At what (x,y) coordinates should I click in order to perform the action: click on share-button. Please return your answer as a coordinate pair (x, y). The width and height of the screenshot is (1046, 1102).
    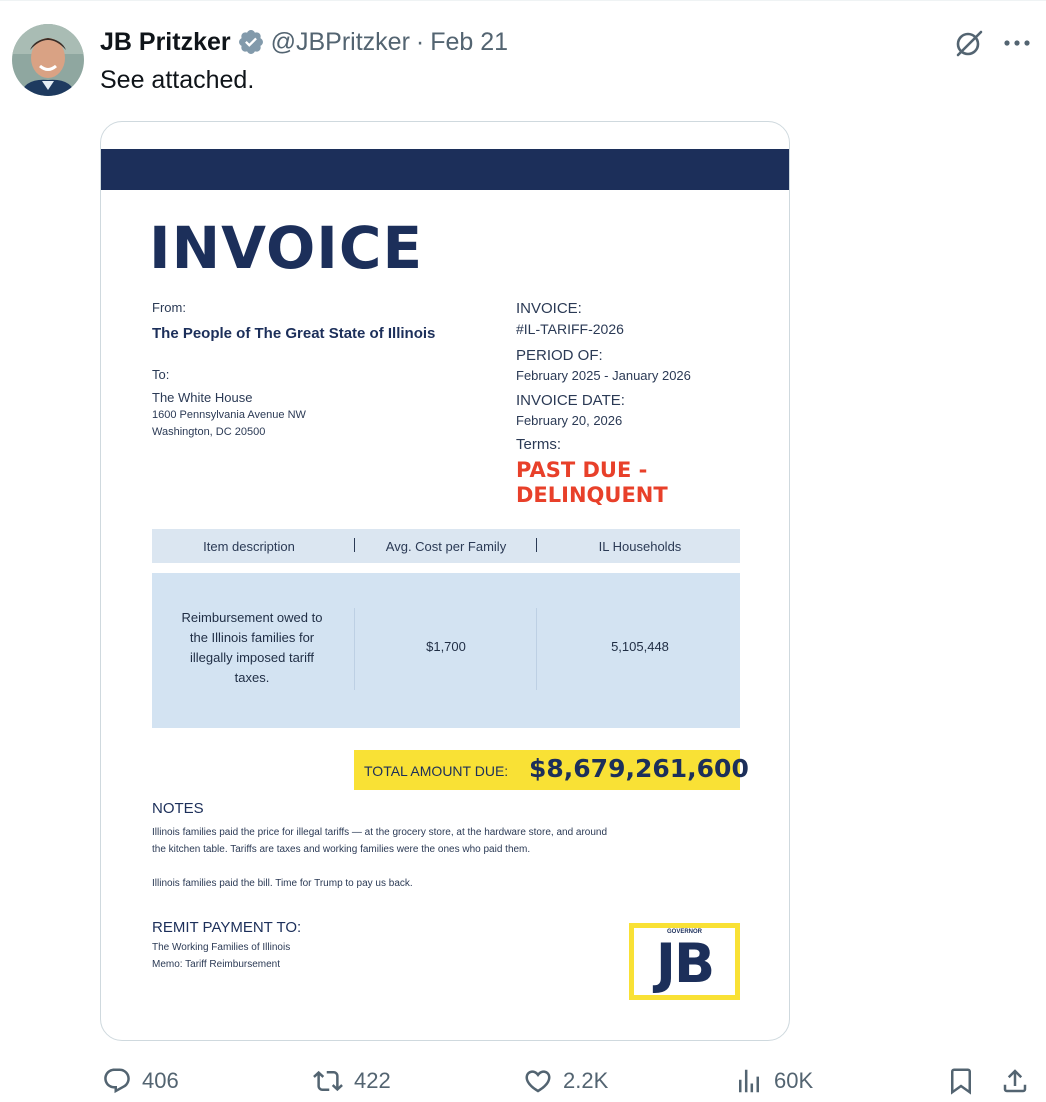
    Looking at the image, I should click on (1020, 1081).